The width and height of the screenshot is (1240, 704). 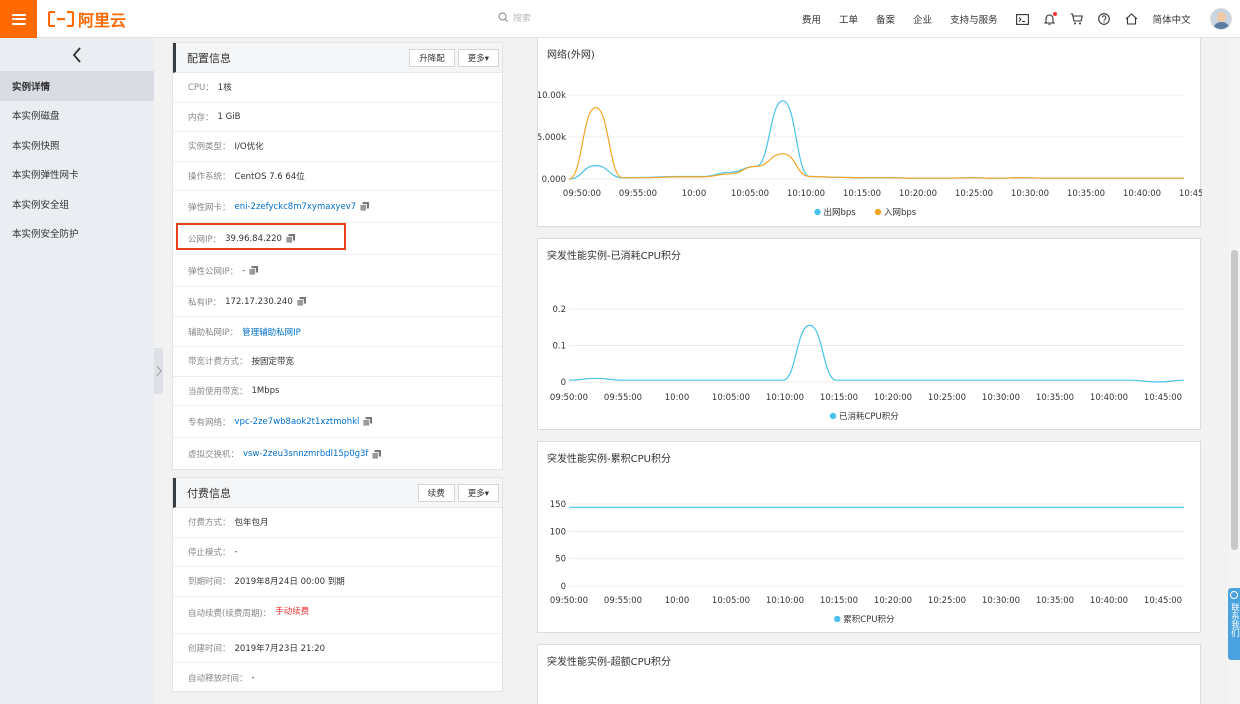 What do you see at coordinates (209, 176) in the screenshot?
I see `row-label: 操作系统：` at bounding box center [209, 176].